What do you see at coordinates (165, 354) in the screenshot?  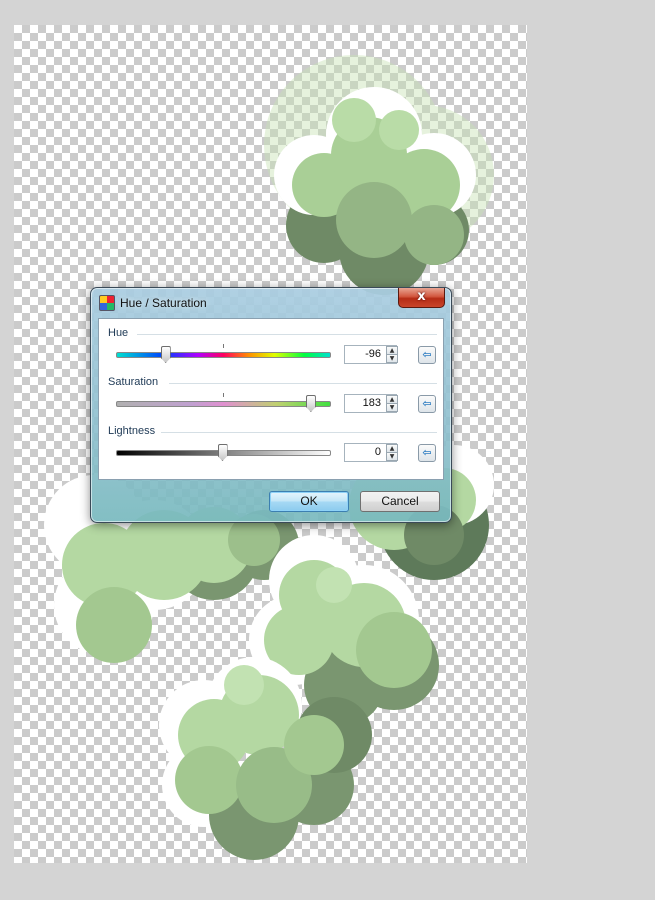 I see `hue-slider-thumb` at bounding box center [165, 354].